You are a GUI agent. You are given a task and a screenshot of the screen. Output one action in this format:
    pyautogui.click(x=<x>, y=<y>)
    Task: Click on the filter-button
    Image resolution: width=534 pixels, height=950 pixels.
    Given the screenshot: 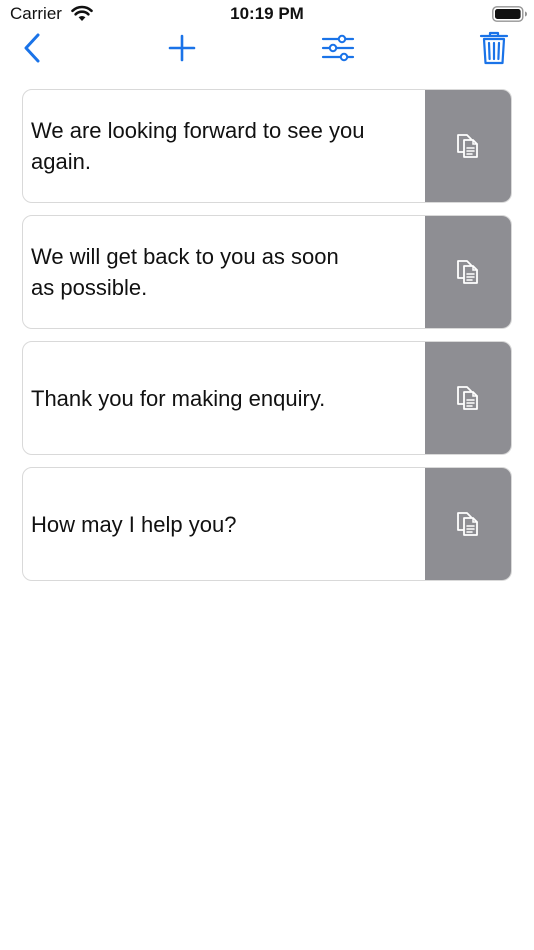 What is the action you would take?
    pyautogui.click(x=338, y=48)
    